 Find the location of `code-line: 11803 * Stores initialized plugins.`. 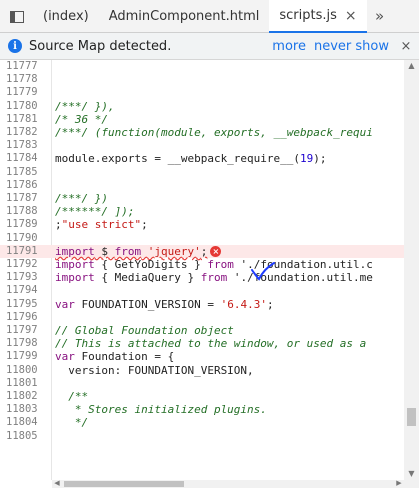

code-line: 11803 * Stores initialized plugins. is located at coordinates (202, 409).